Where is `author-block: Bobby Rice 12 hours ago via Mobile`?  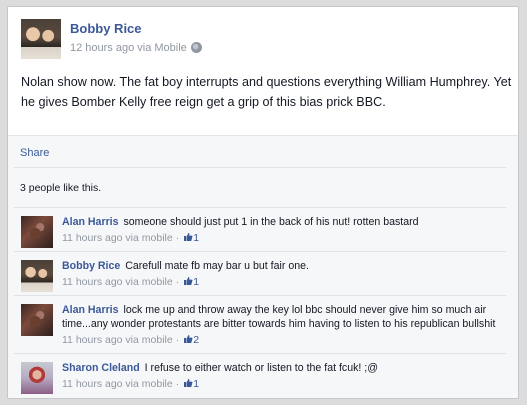 author-block: Bobby Rice 12 hours ago via Mobile is located at coordinates (136, 37).